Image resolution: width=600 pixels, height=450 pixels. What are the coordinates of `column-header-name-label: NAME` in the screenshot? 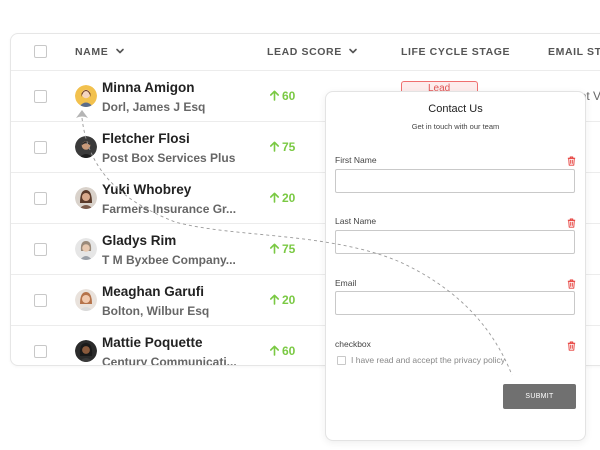 It's located at (92, 52).